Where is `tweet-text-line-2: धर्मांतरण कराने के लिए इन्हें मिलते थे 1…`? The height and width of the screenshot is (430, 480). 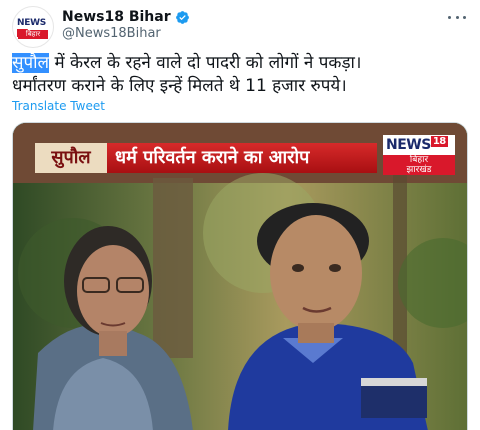
tweet-text-line-2: धर्मांतरण कराने के लिए इन्हें मिलते थे 1… is located at coordinates (179, 86).